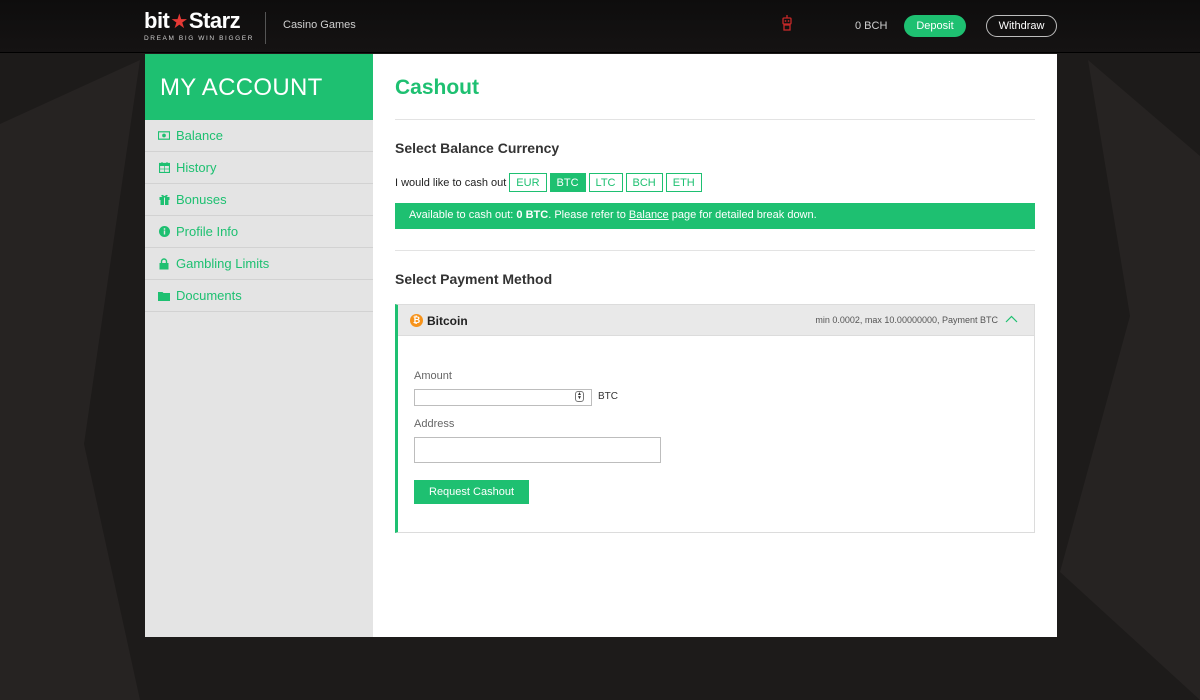 The width and height of the screenshot is (1200, 700). I want to click on bitstarz-logo: bit★Starz DREAM BIG WIN BIGGER, so click(199, 25).